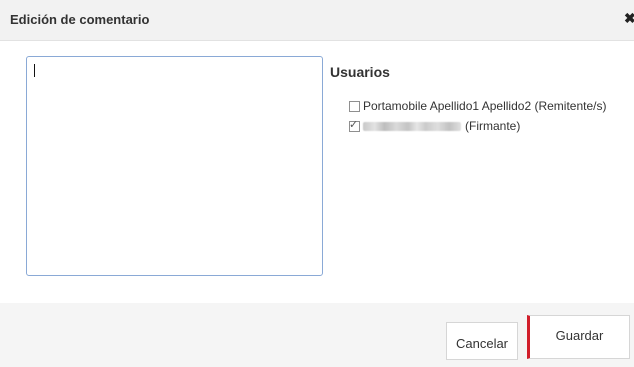 This screenshot has width=634, height=367. What do you see at coordinates (354, 106) in the screenshot?
I see `checkbox-unchecked` at bounding box center [354, 106].